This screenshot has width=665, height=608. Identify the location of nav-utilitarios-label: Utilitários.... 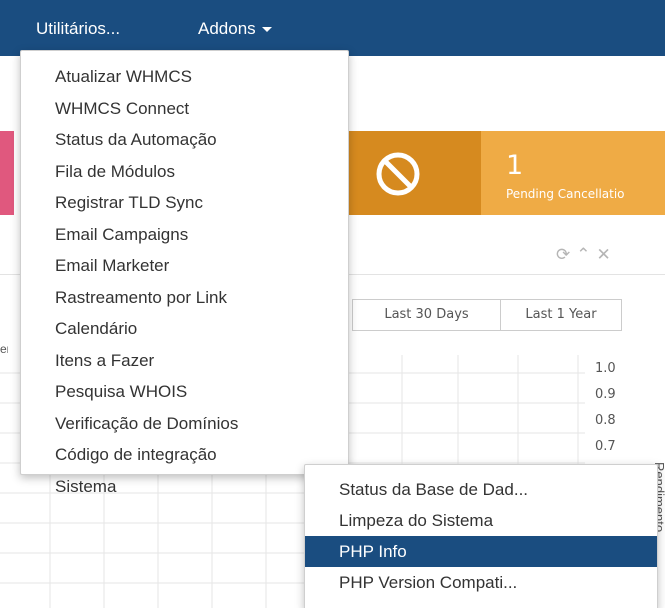
(78, 28).